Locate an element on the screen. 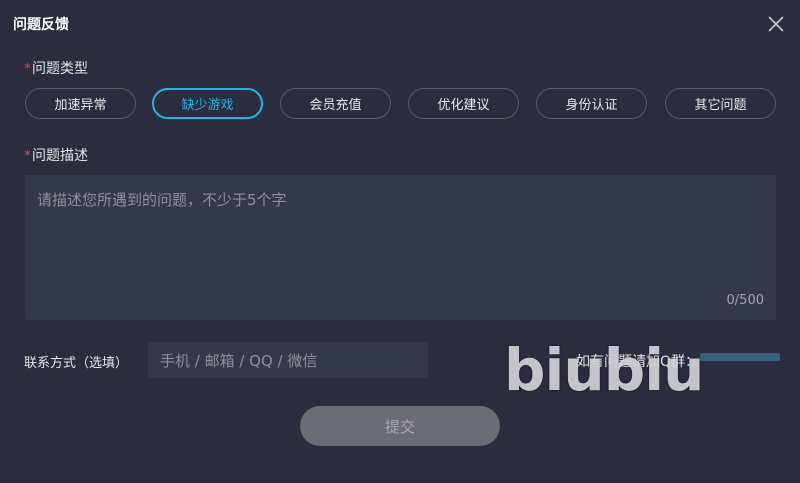  character-counter: 0/500 is located at coordinates (745, 300).